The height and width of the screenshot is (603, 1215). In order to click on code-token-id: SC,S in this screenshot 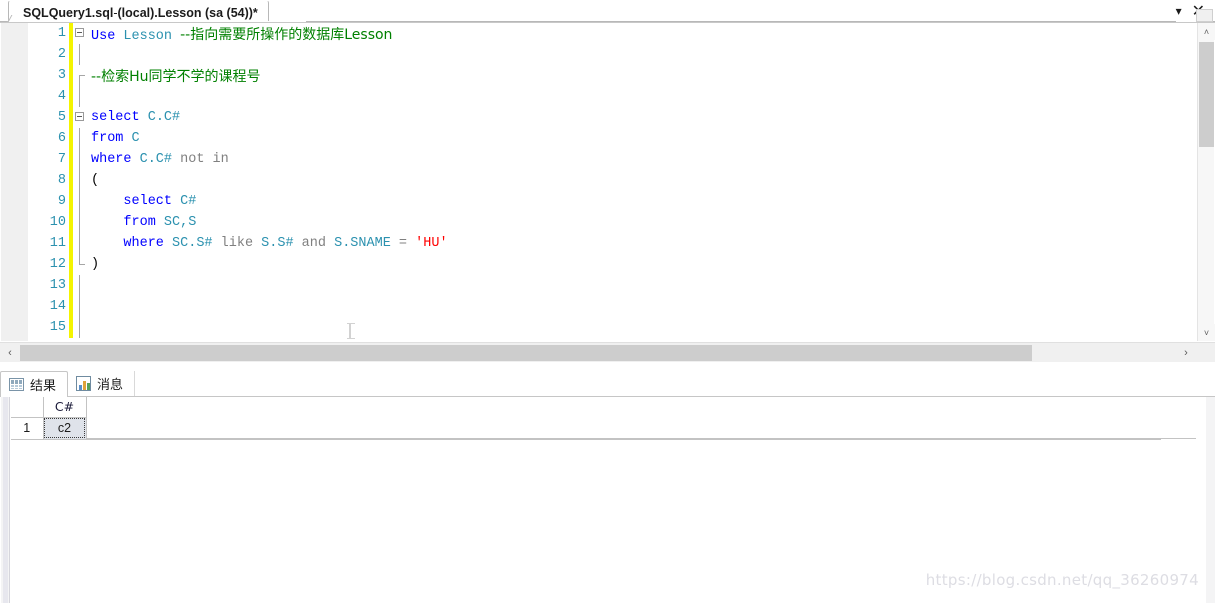, I will do `click(180, 222)`.